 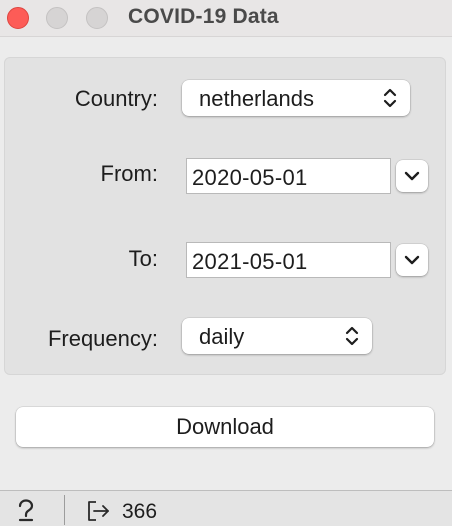 I want to click on from-label: From:, so click(x=129, y=173).